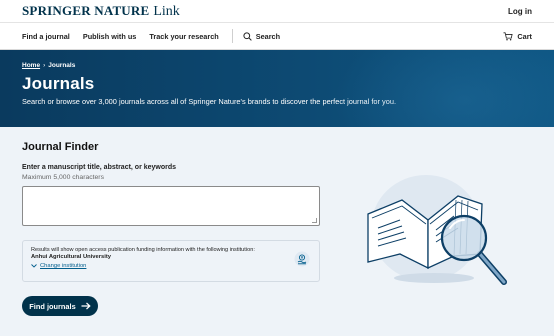 This screenshot has height=336, width=554. I want to click on manuscript-textarea, so click(171, 206).